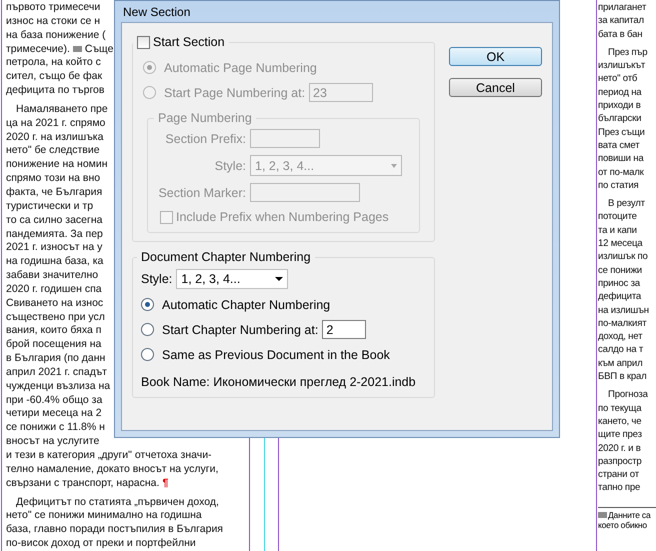 Image resolution: width=656 pixels, height=551 pixels. What do you see at coordinates (620, 118) in the screenshot?
I see `text-line: български` at bounding box center [620, 118].